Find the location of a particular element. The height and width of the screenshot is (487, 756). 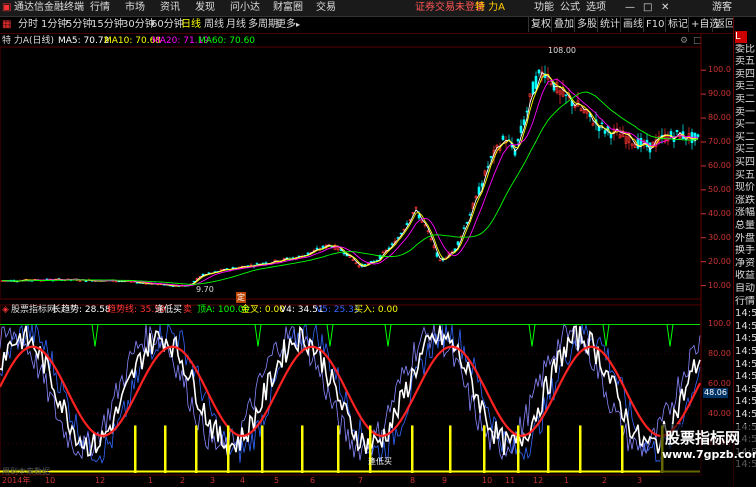

maximize-icon: □ is located at coordinates (647, 8).